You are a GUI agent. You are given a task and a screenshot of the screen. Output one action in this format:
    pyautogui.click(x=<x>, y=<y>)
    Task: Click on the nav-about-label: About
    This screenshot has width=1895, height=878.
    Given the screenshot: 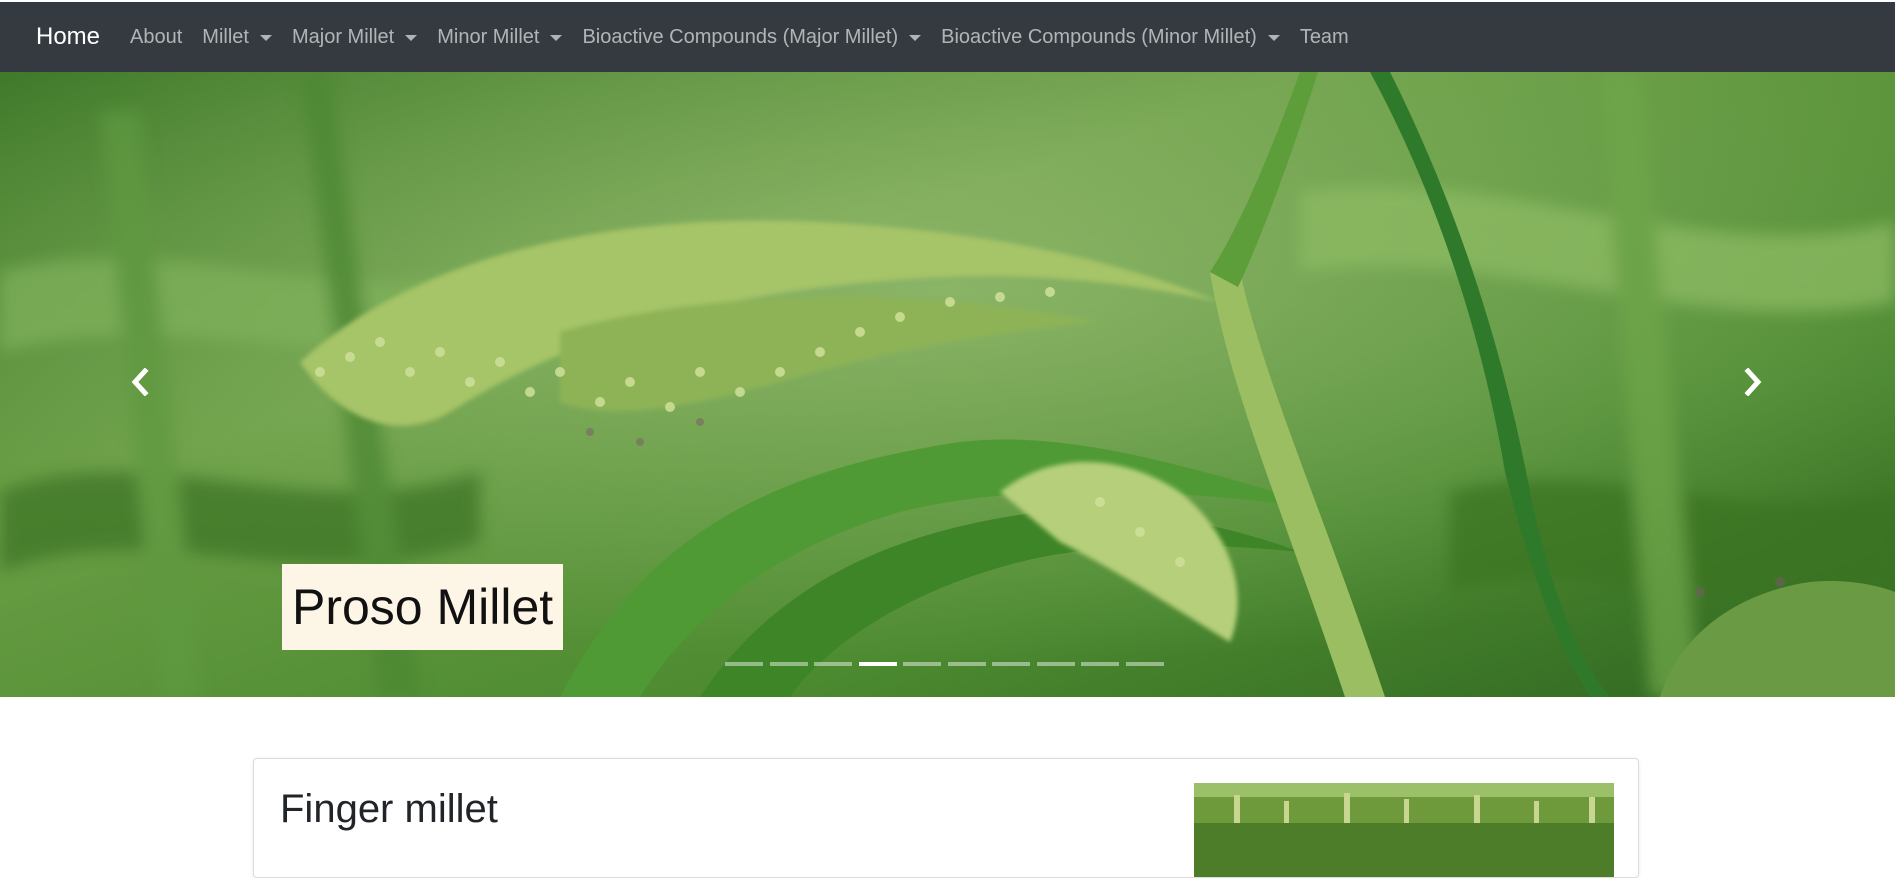 What is the action you would take?
    pyautogui.click(x=156, y=36)
    